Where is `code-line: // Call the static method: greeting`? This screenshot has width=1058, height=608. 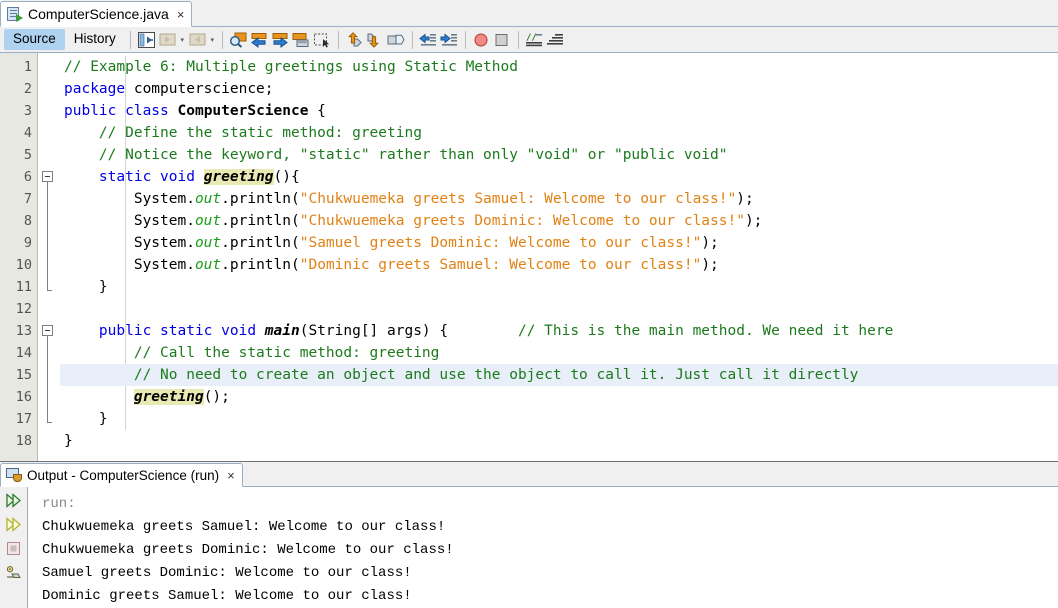 code-line: // Call the static method: greeting is located at coordinates (559, 353).